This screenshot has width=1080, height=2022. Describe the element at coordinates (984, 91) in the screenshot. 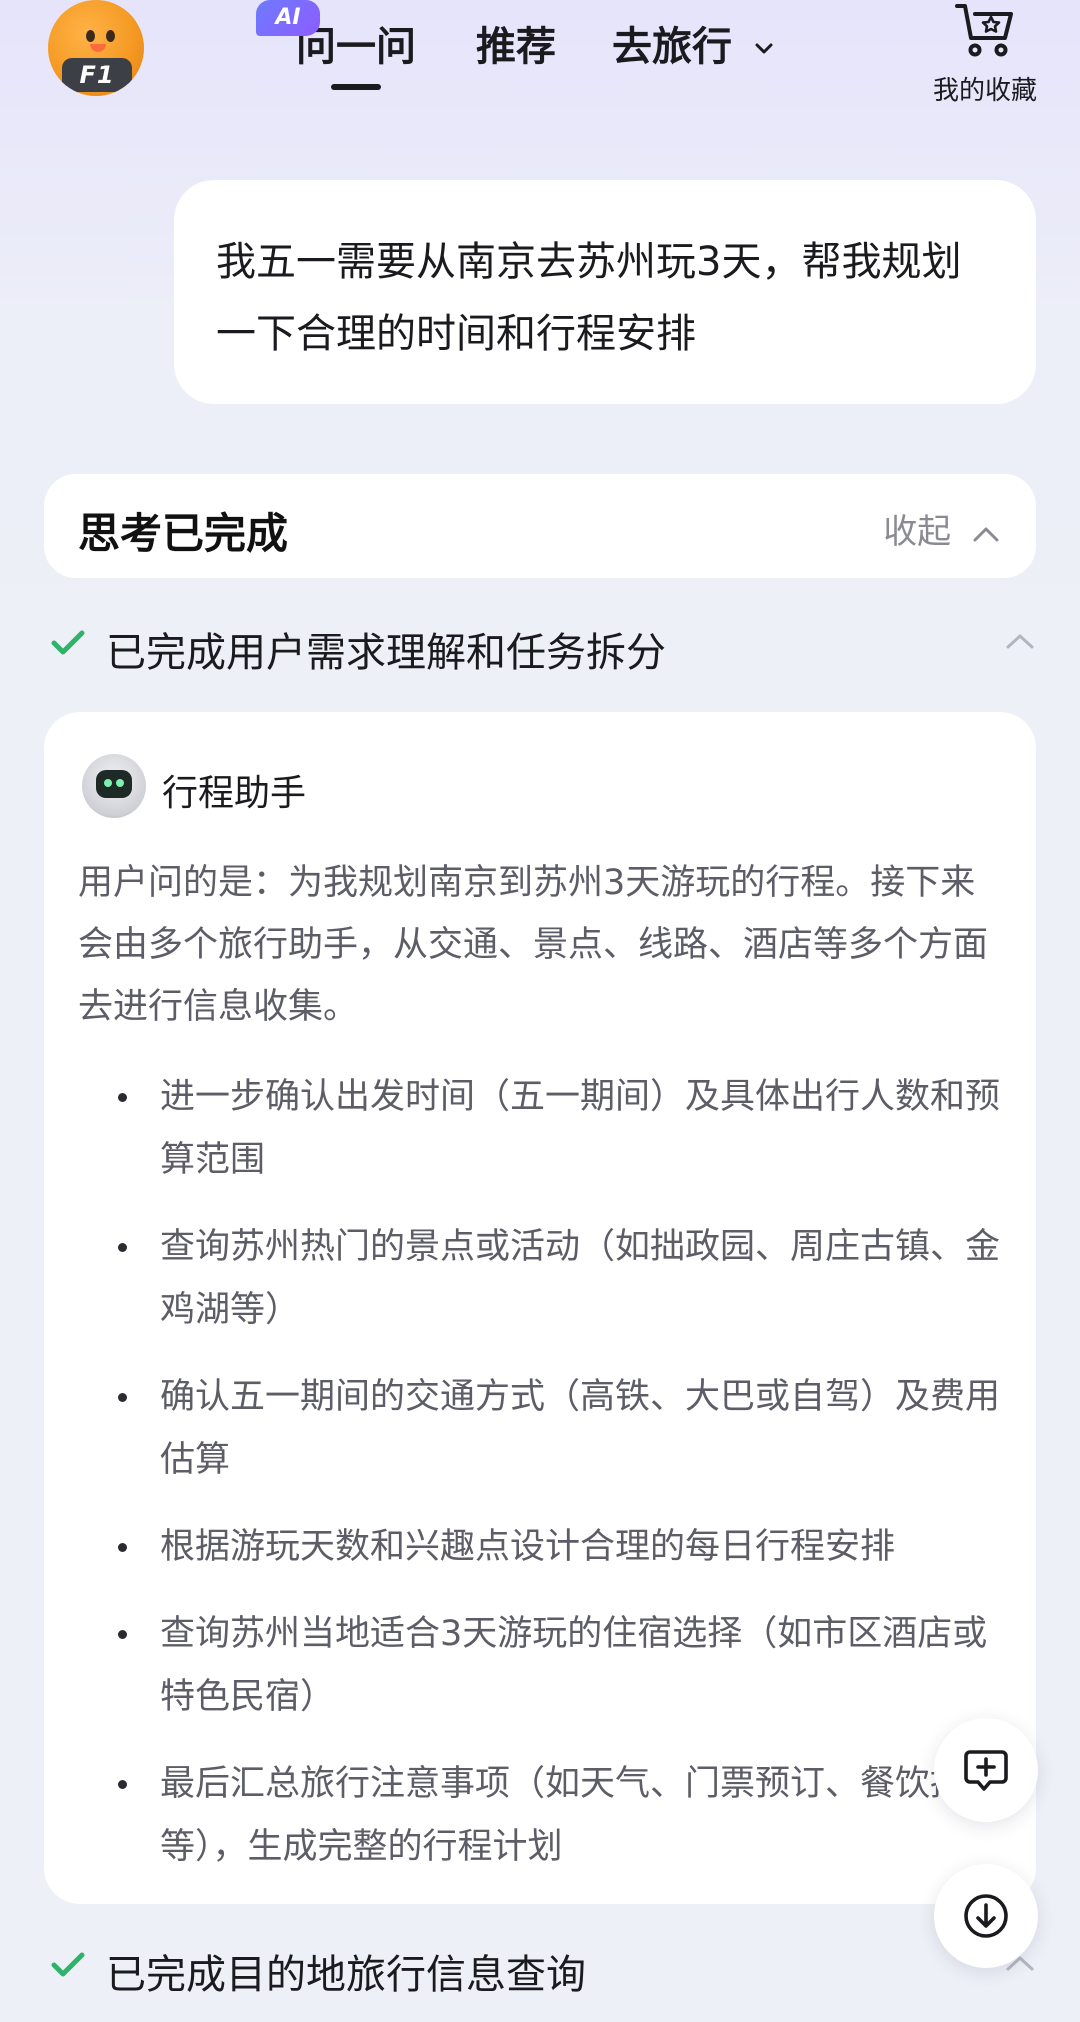

I see `favorites-label: 我的收藏` at that location.